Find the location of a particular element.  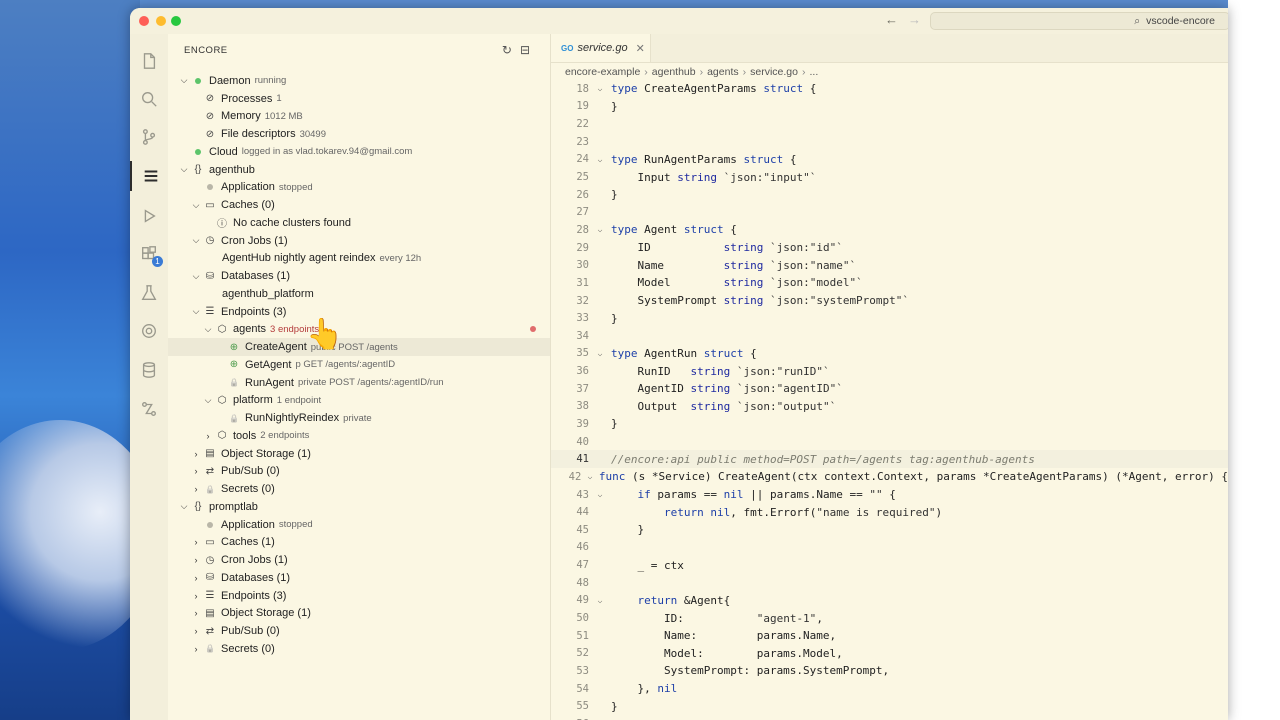

code-line: 24 ⌵ type RunAgentParams struct { is located at coordinates (889, 160).